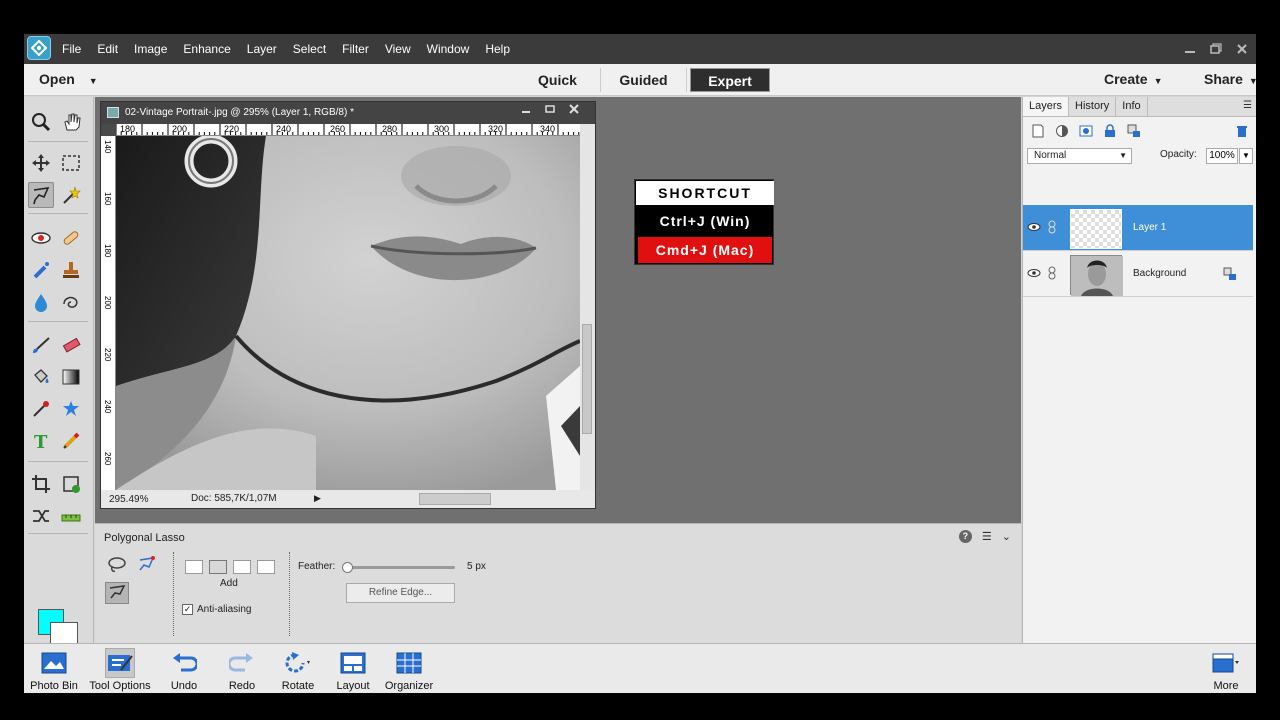 The height and width of the screenshot is (720, 1280). What do you see at coordinates (71, 377) in the screenshot?
I see `gradient-tool-icon` at bounding box center [71, 377].